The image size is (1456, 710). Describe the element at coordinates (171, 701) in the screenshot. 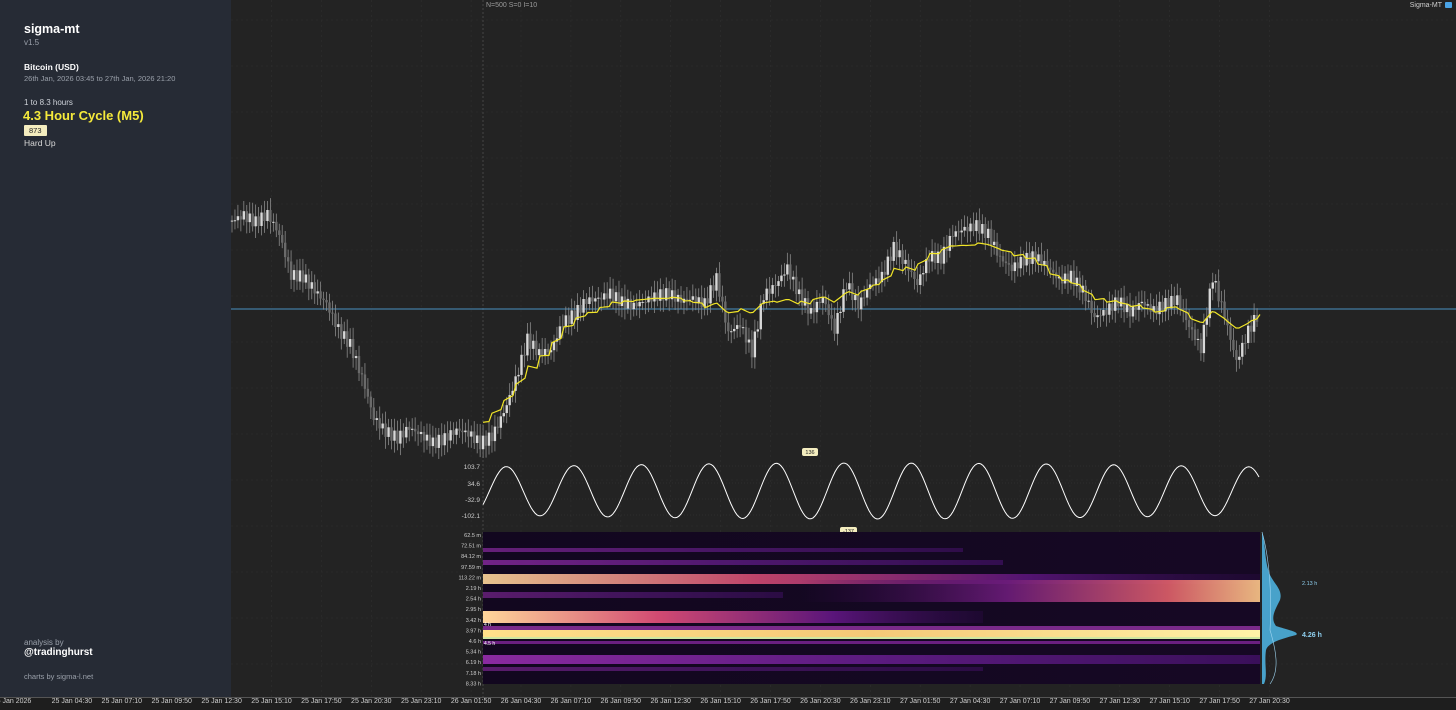

I see `x-tick-label: 25 Jan 09:50` at that location.